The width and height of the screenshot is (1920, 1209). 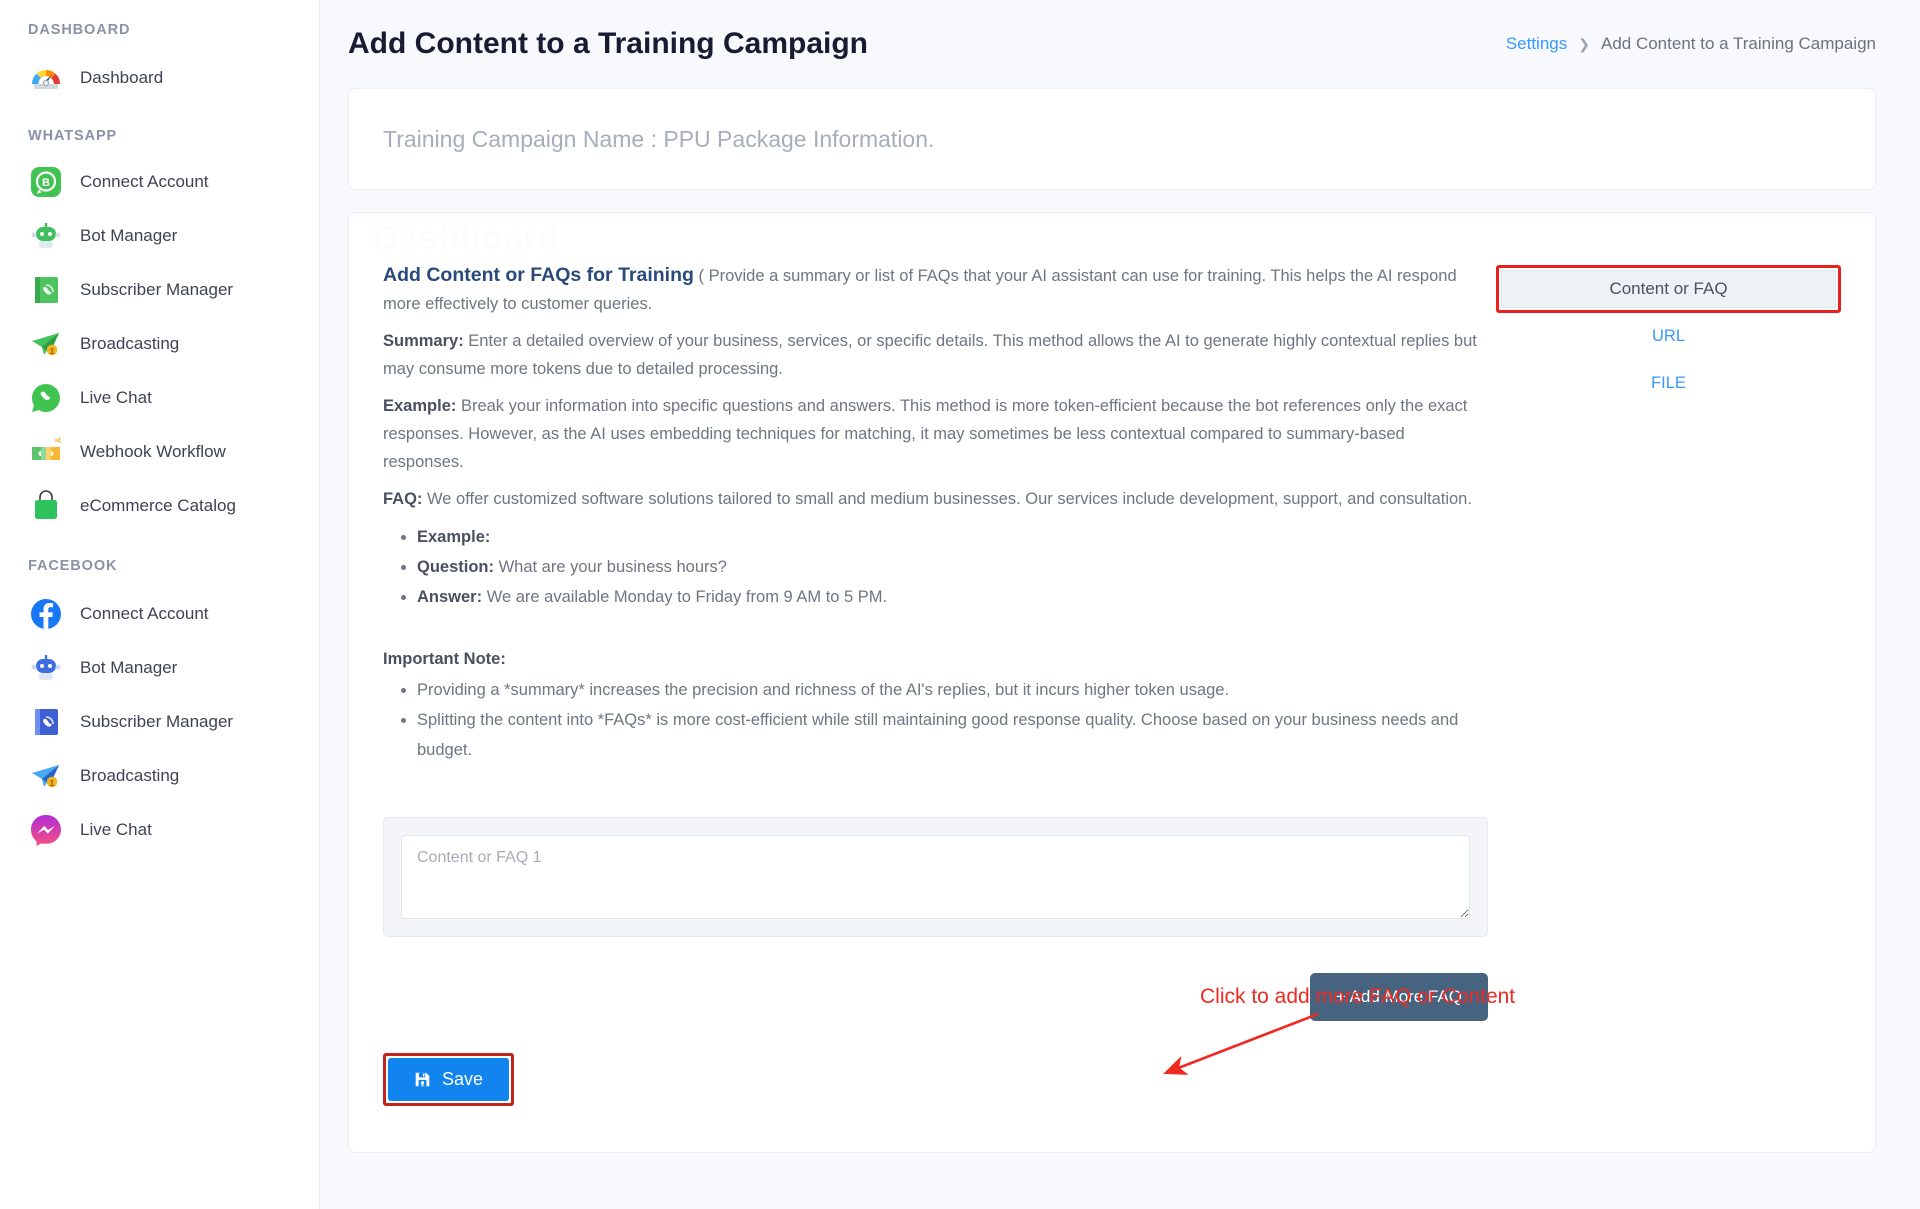 I want to click on sidebar-section-label: WHATSAPP, so click(x=73, y=136).